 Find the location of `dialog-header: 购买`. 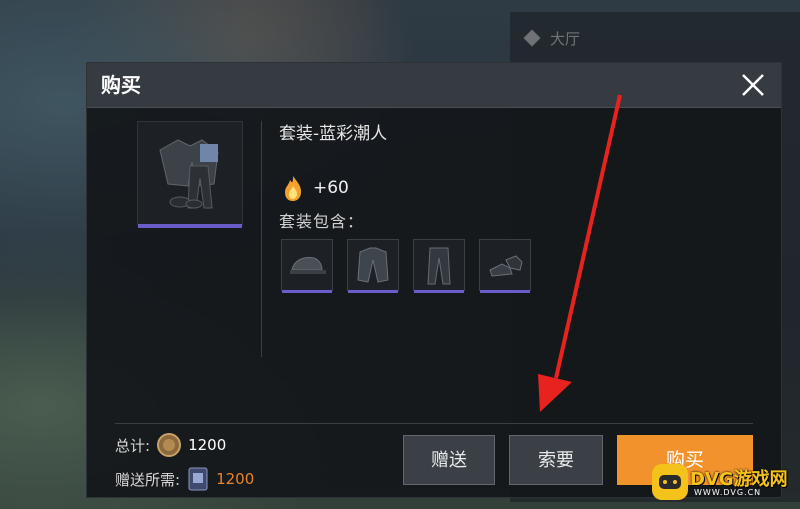

dialog-header: 购买 is located at coordinates (434, 85).